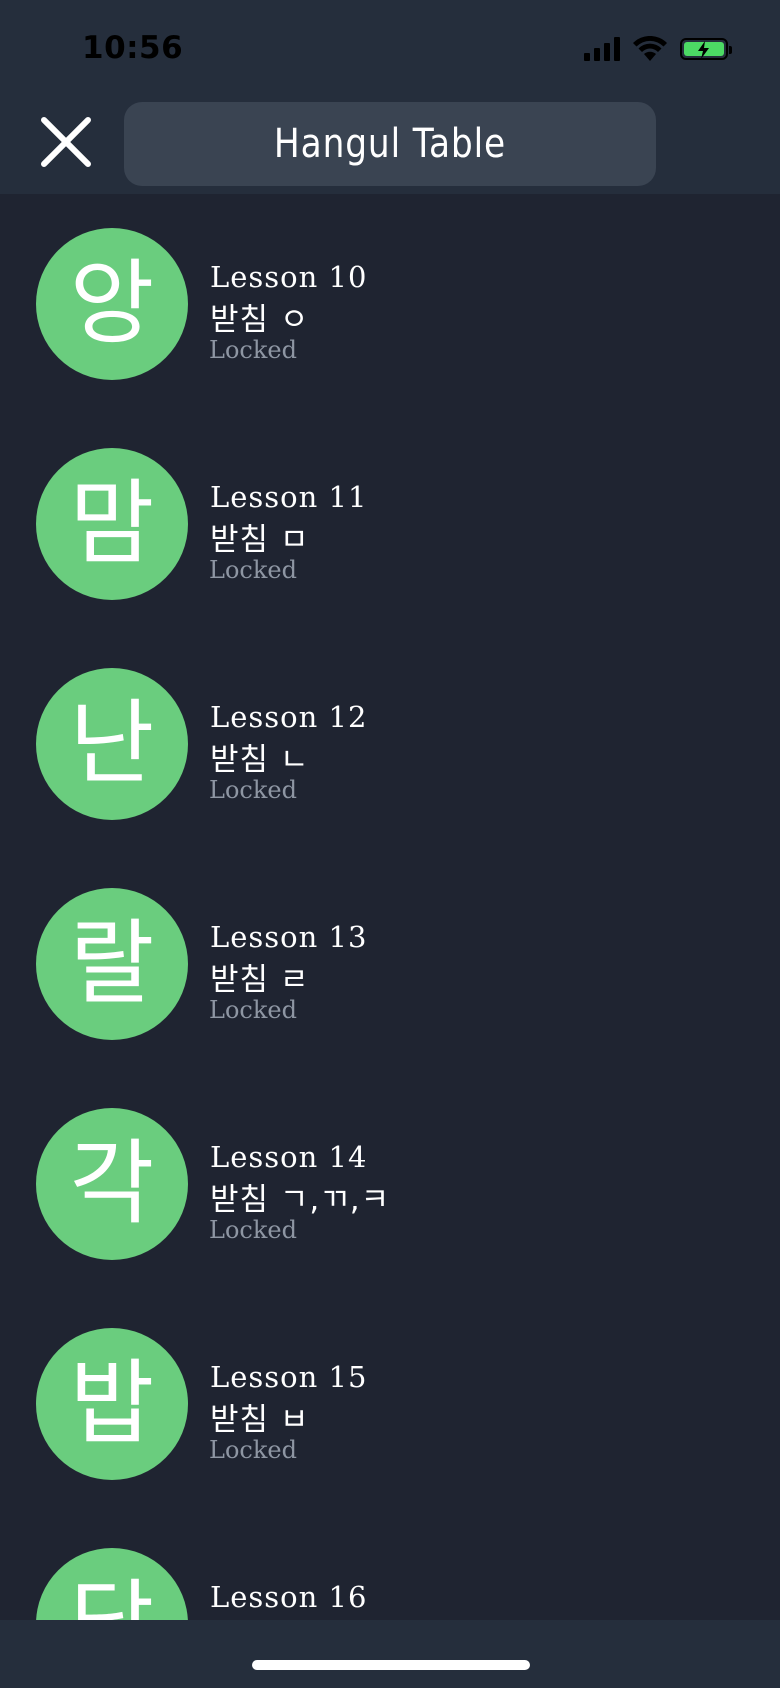 Image resolution: width=780 pixels, height=1688 pixels. Describe the element at coordinates (602, 49) in the screenshot. I see `cellular-signal-icon` at that location.